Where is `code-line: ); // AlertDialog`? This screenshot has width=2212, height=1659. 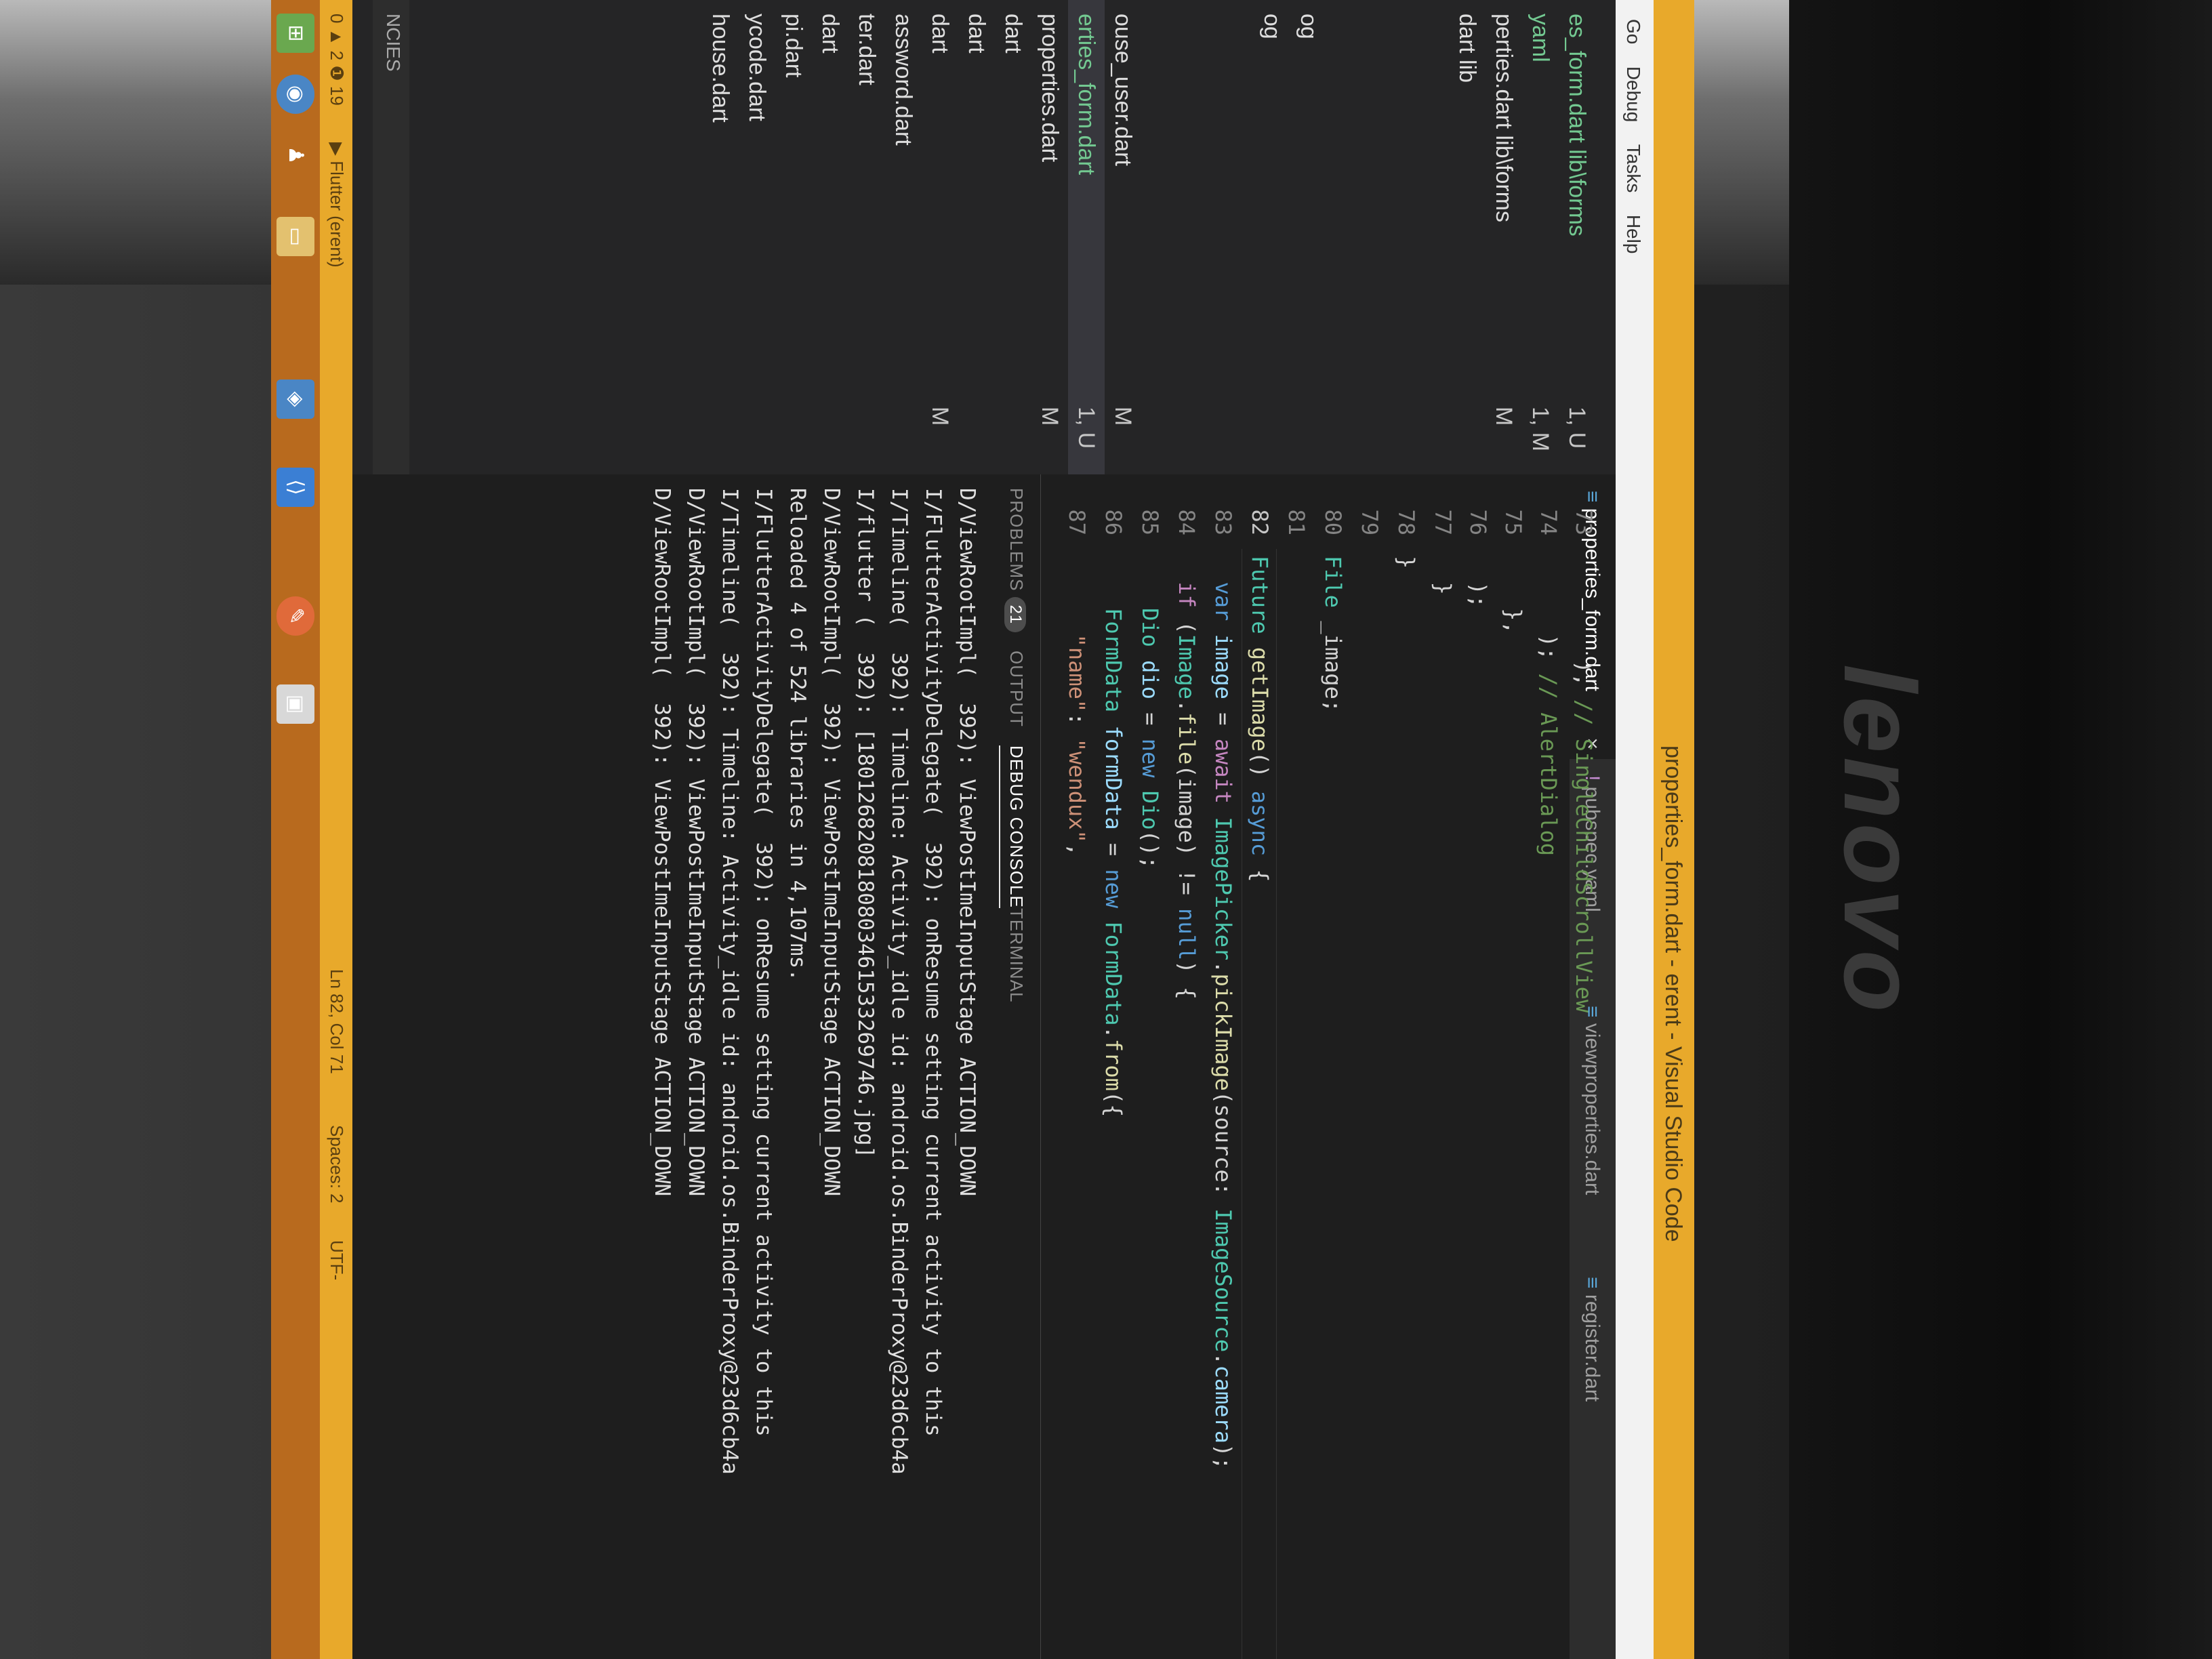 code-line: ); // AlertDialog is located at coordinates (1549, 706).